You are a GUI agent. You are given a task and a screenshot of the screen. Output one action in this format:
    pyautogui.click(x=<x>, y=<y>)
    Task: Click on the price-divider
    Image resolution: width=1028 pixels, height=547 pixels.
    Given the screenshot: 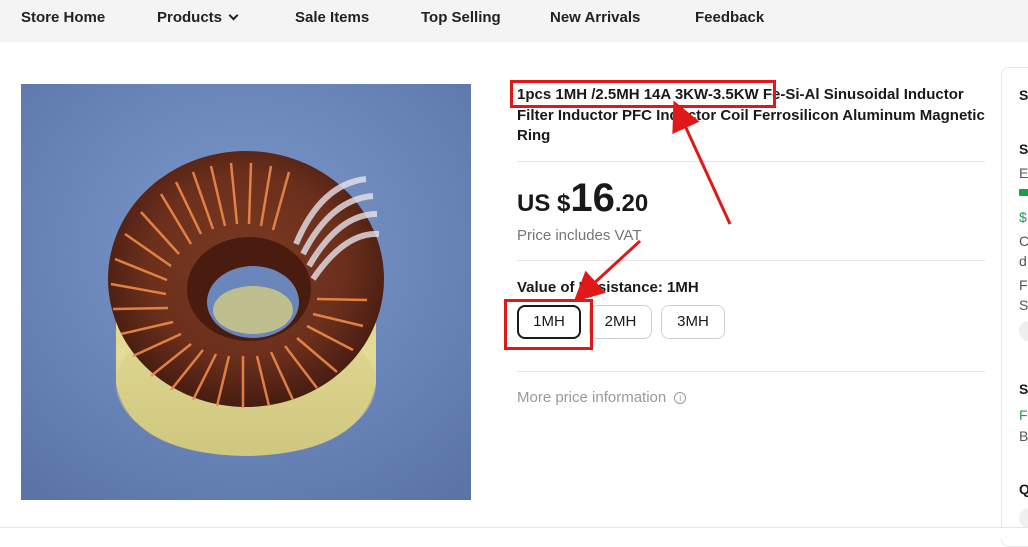 What is the action you would take?
    pyautogui.click(x=751, y=260)
    